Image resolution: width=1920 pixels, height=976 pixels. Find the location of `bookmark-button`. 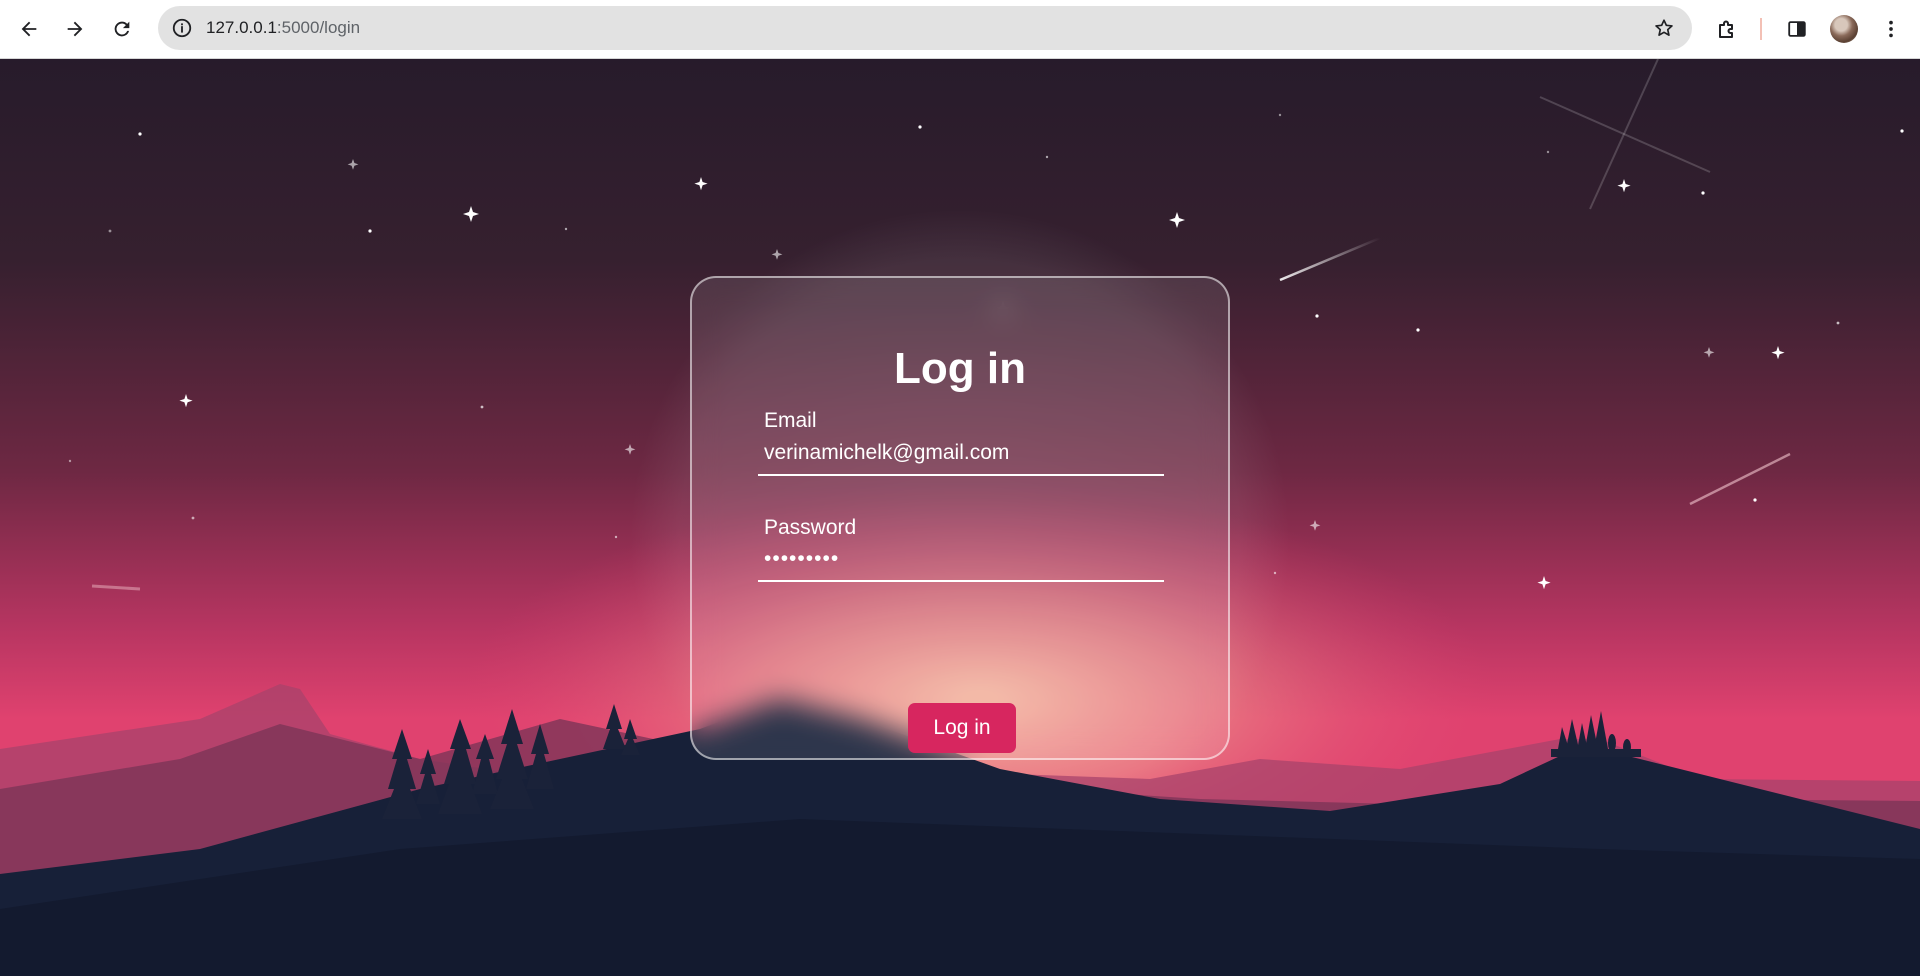

bookmark-button is located at coordinates (1664, 28).